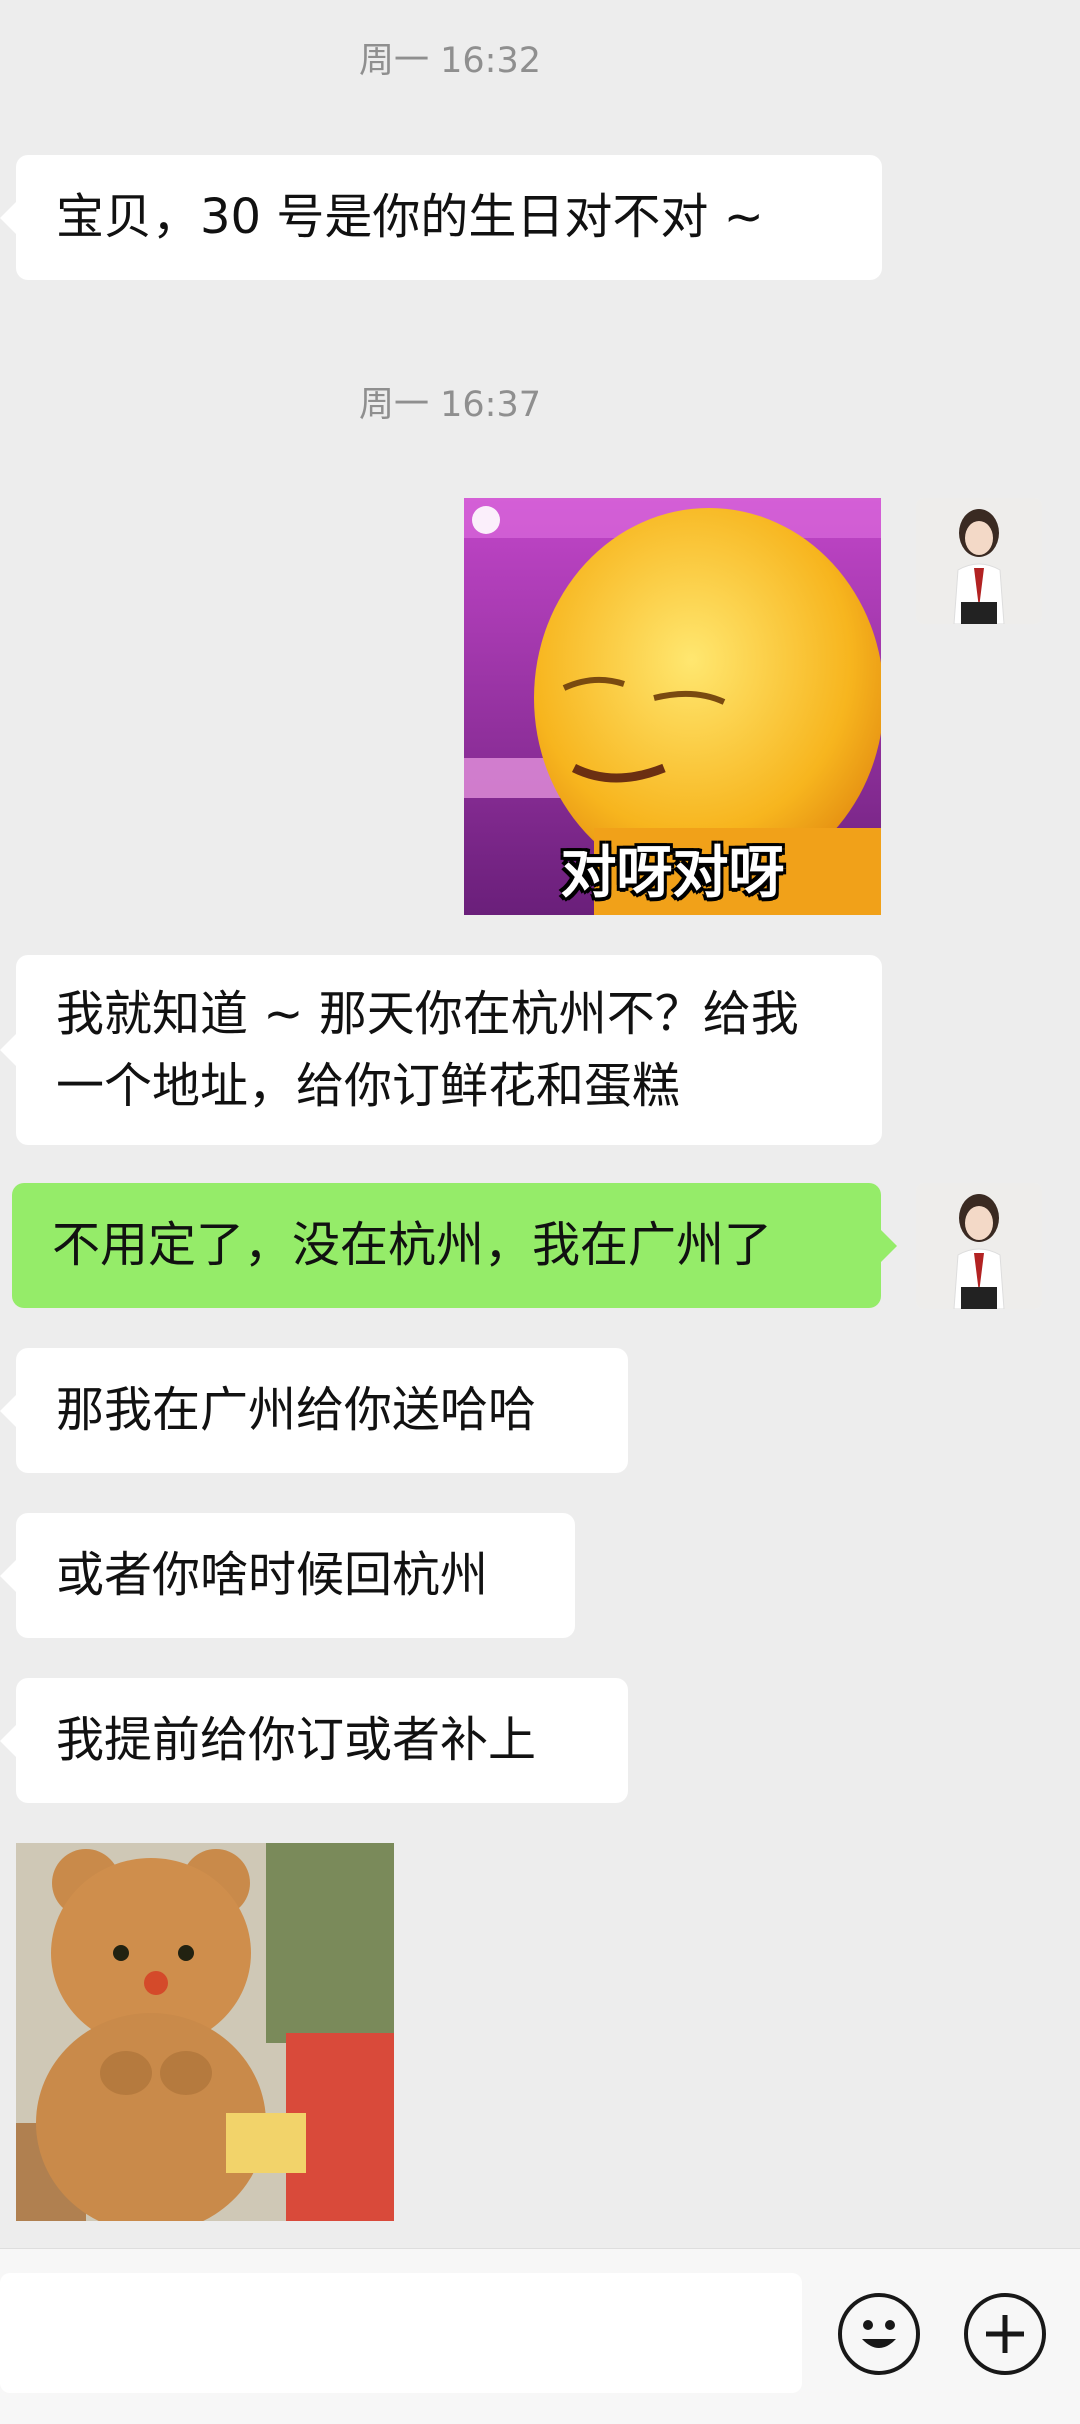 The image size is (1080, 2424). Describe the element at coordinates (272, 1575) in the screenshot. I see `message-text: 或者你啥时候回杭州` at that location.